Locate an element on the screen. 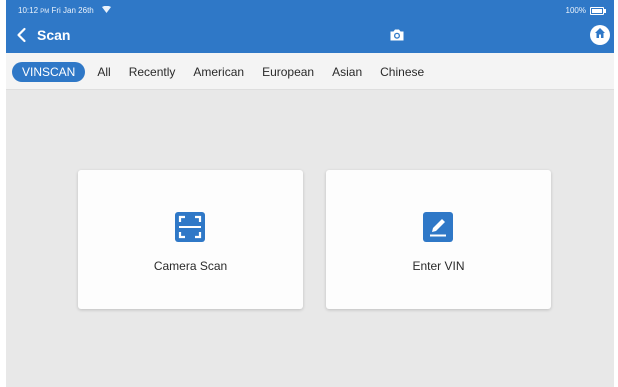  back-arrow-icon is located at coordinates (22, 35).